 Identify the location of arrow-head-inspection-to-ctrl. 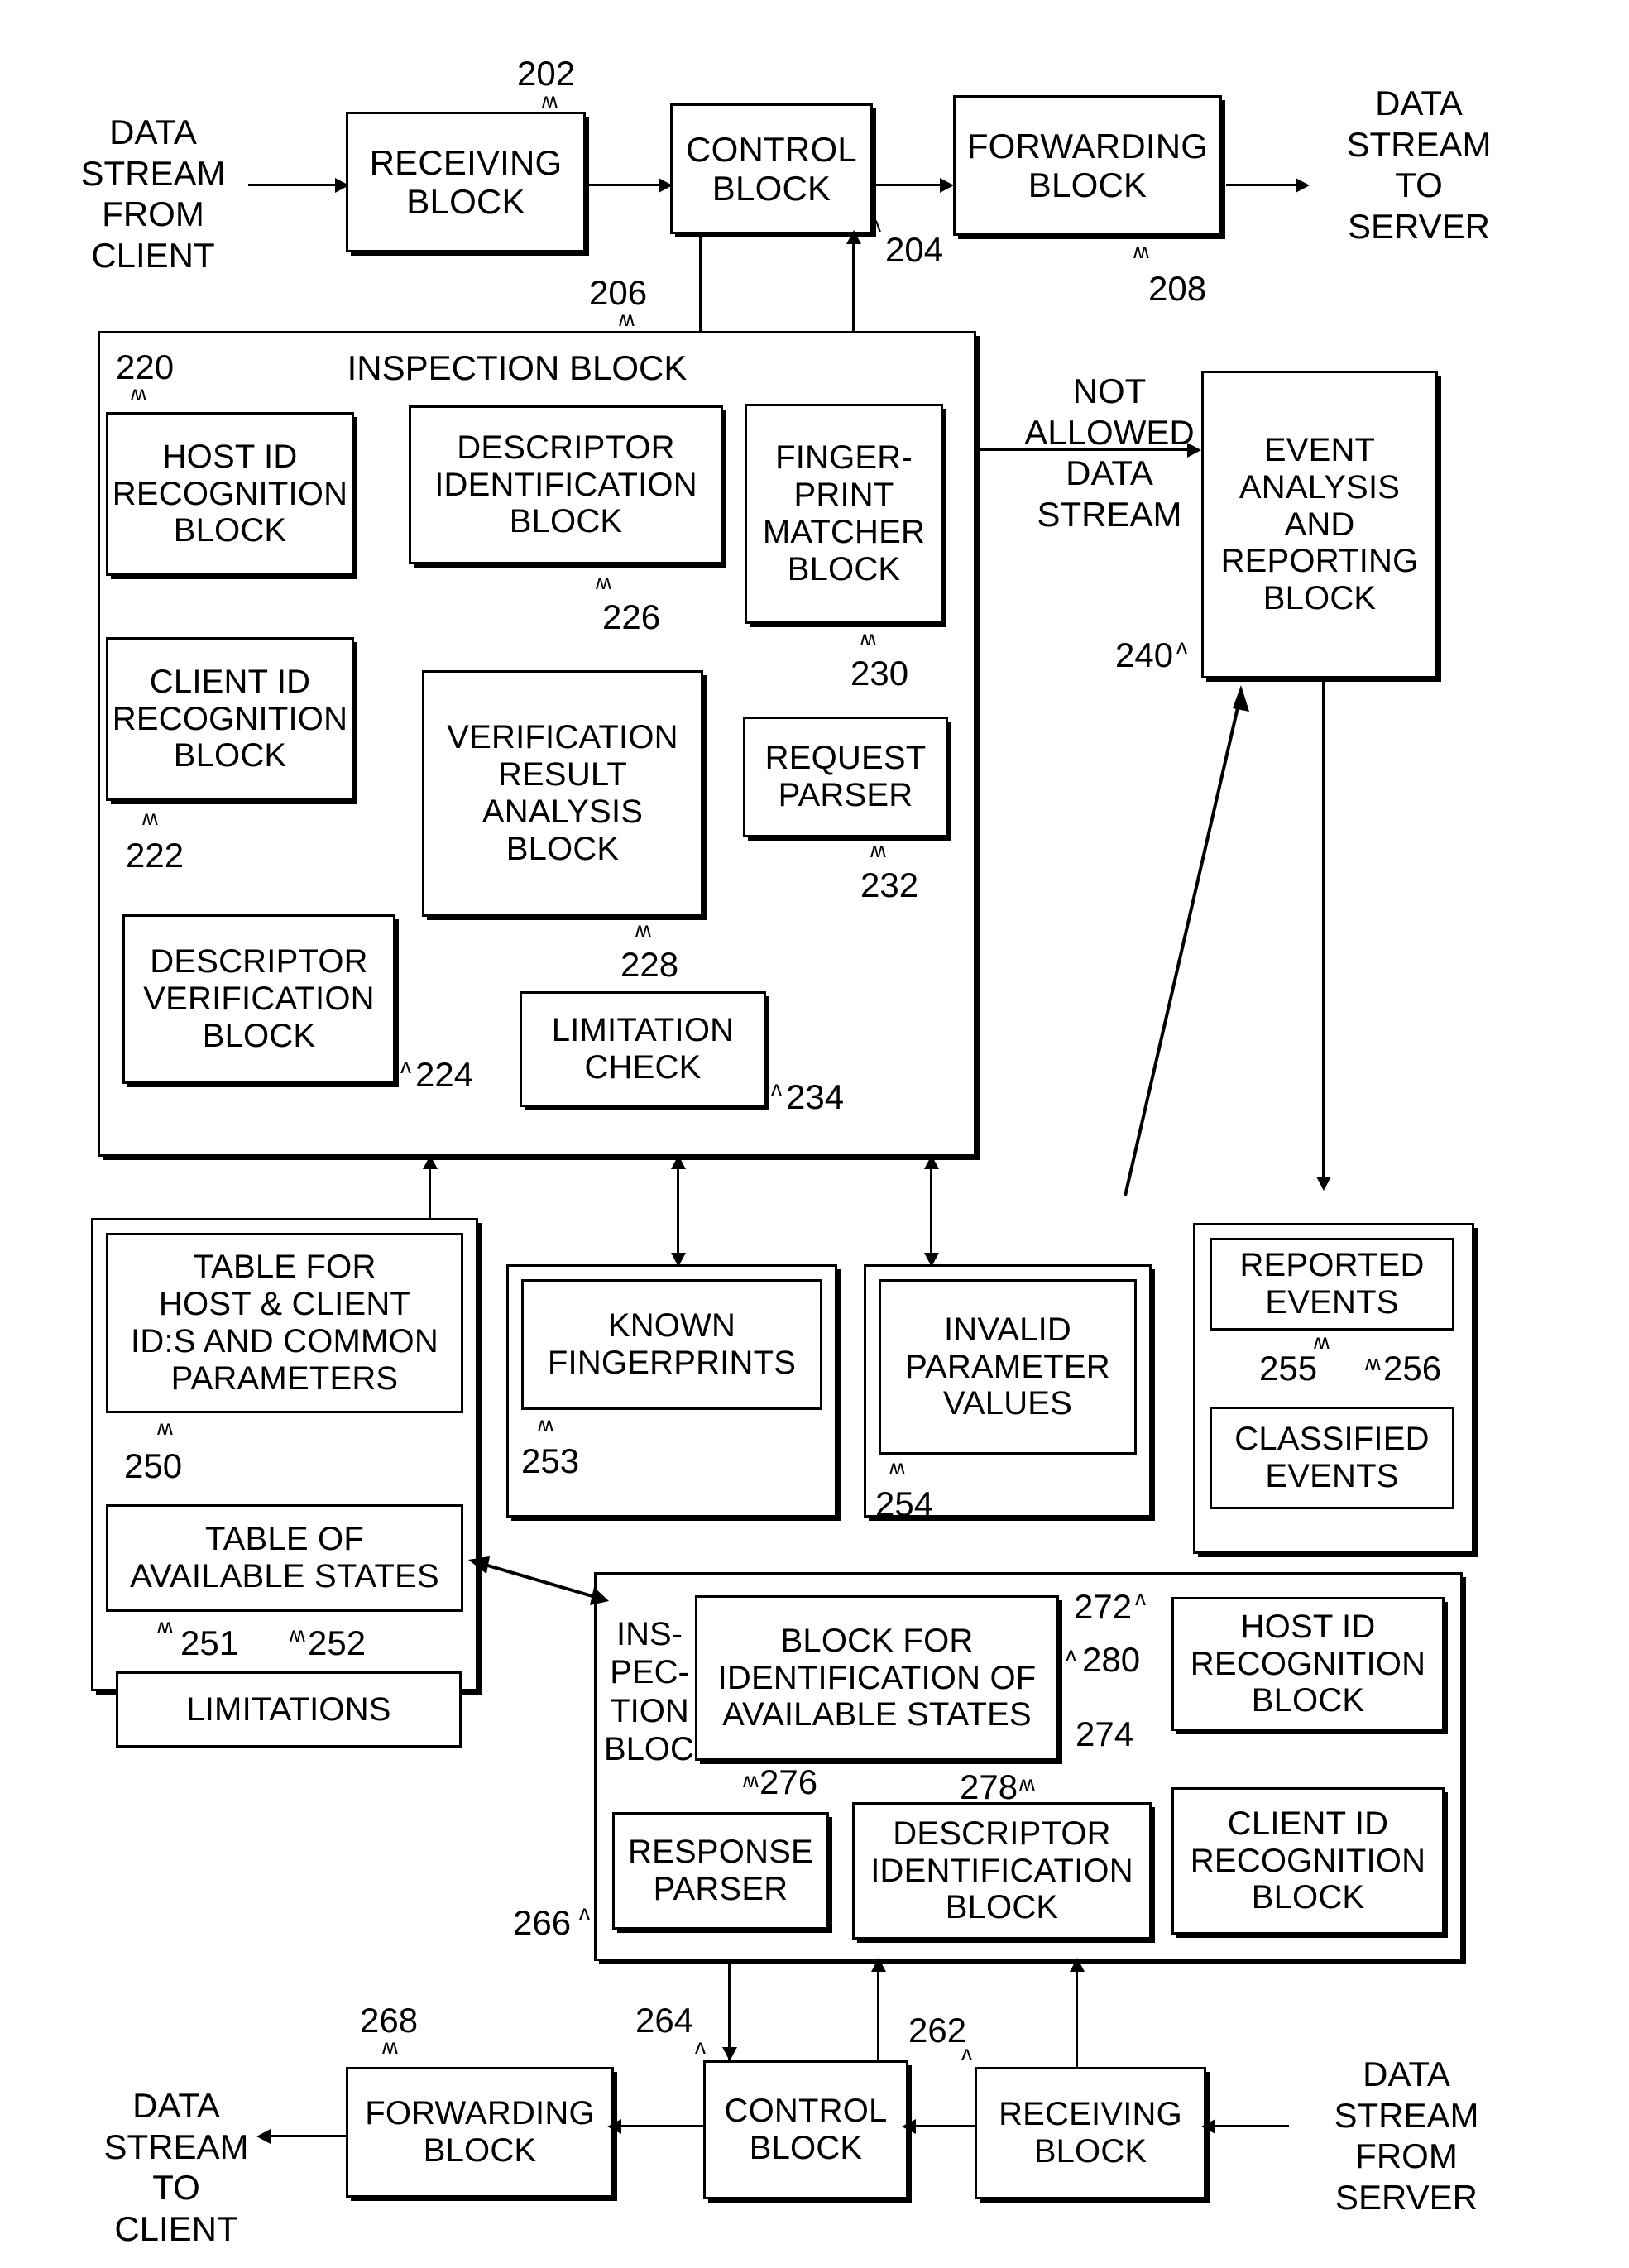
(853, 237).